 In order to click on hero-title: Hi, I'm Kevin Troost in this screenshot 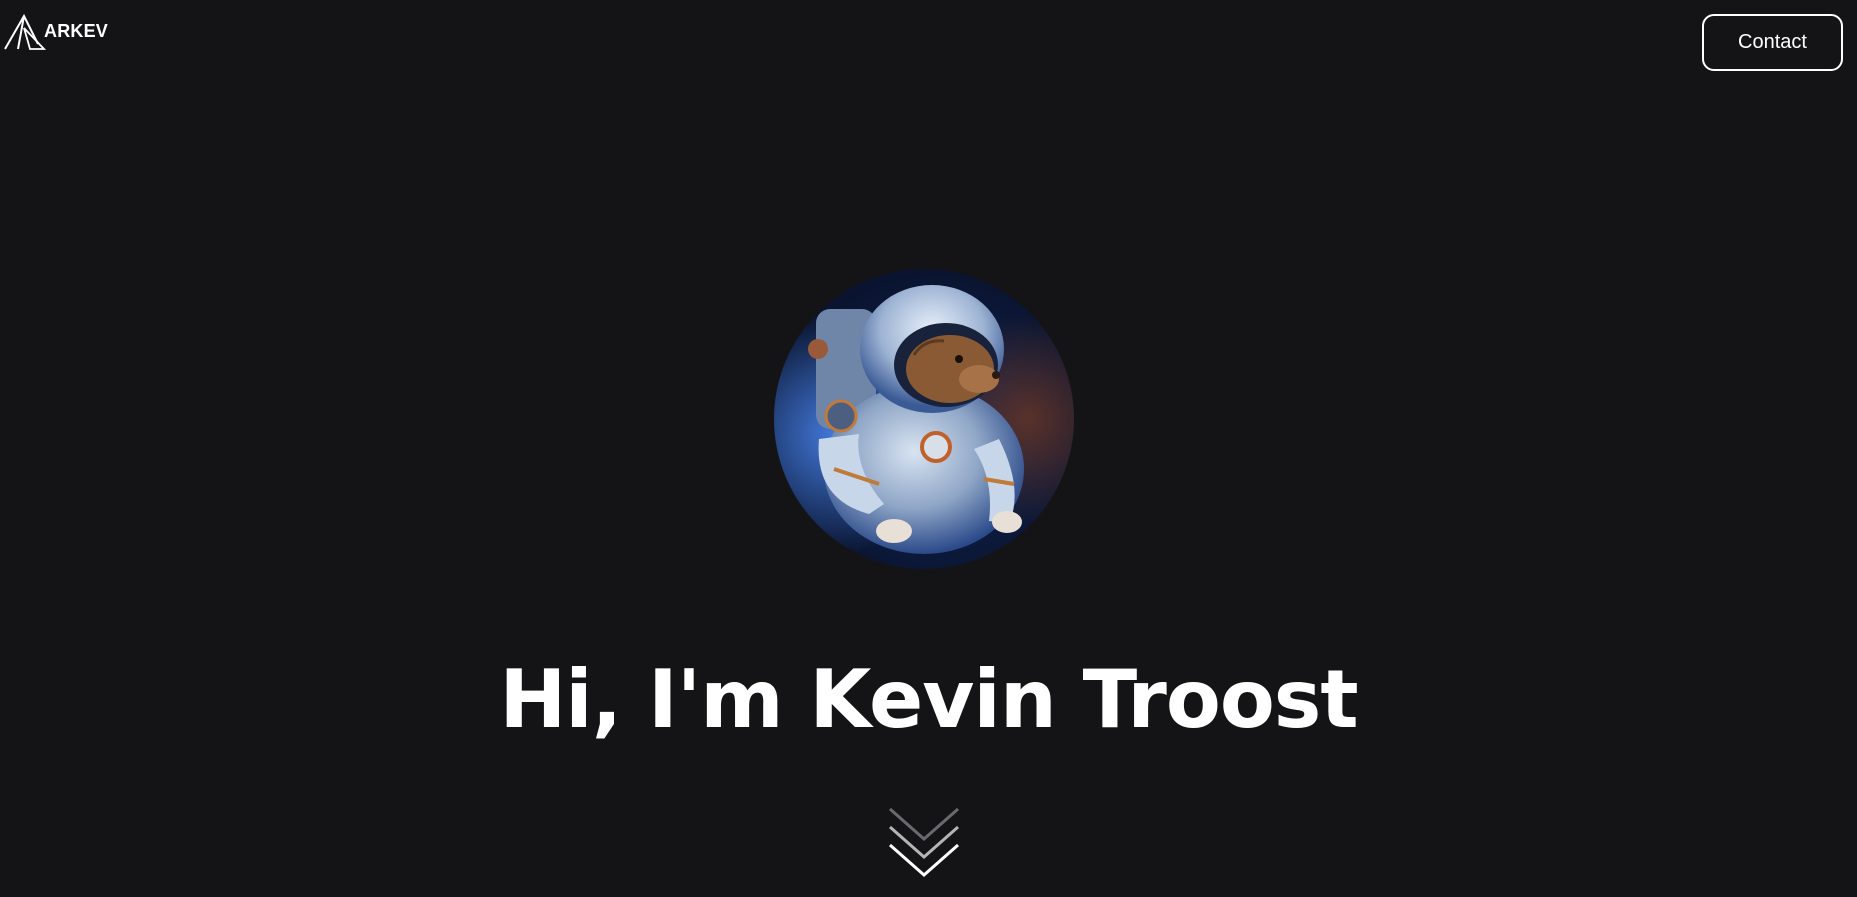, I will do `click(928, 699)`.